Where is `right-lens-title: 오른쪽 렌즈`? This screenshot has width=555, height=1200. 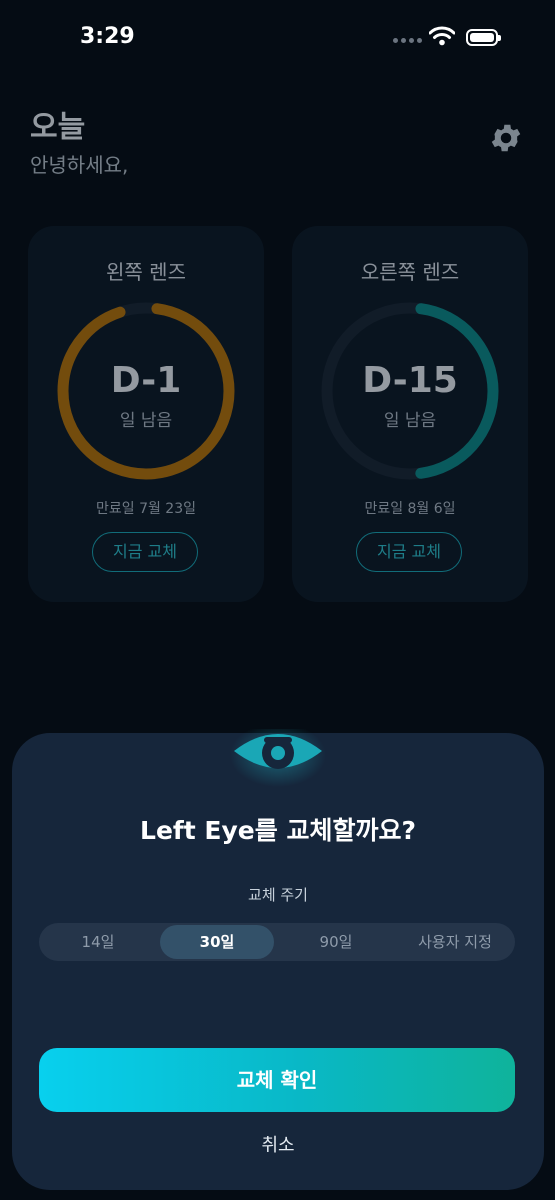 right-lens-title: 오른쪽 렌즈 is located at coordinates (410, 272).